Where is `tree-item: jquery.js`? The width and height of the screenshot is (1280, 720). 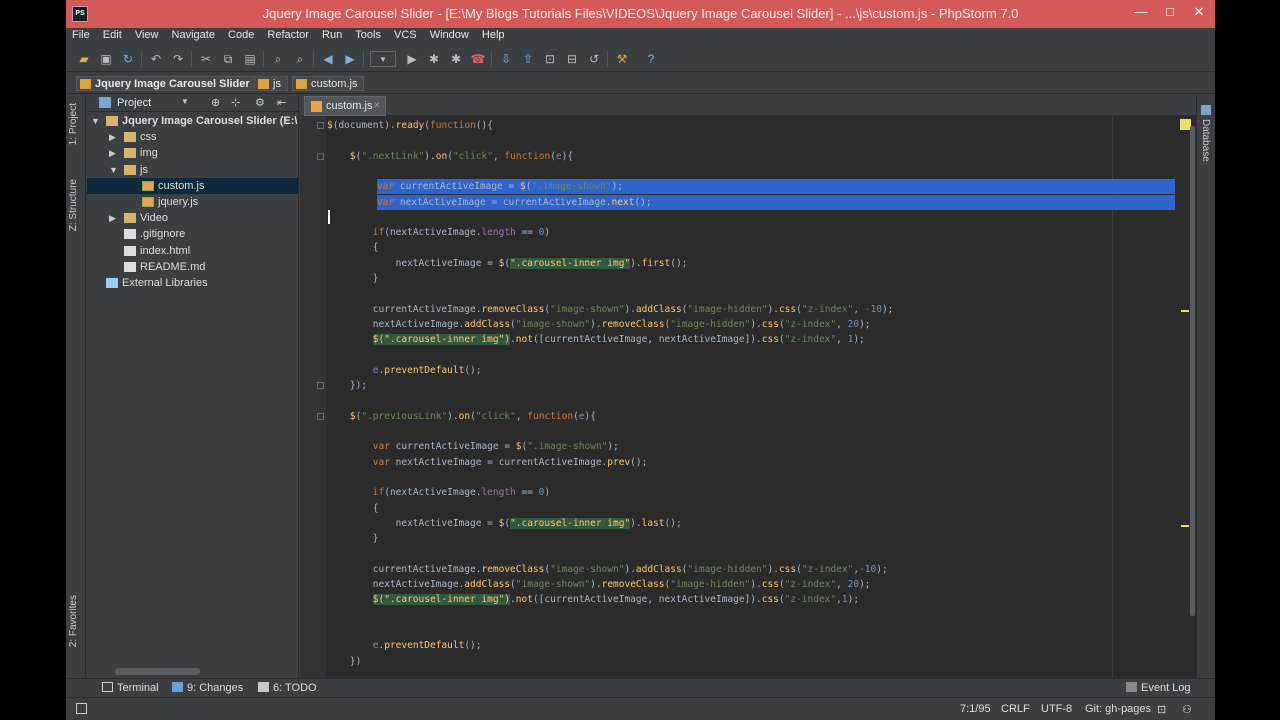 tree-item: jquery.js is located at coordinates (192, 202).